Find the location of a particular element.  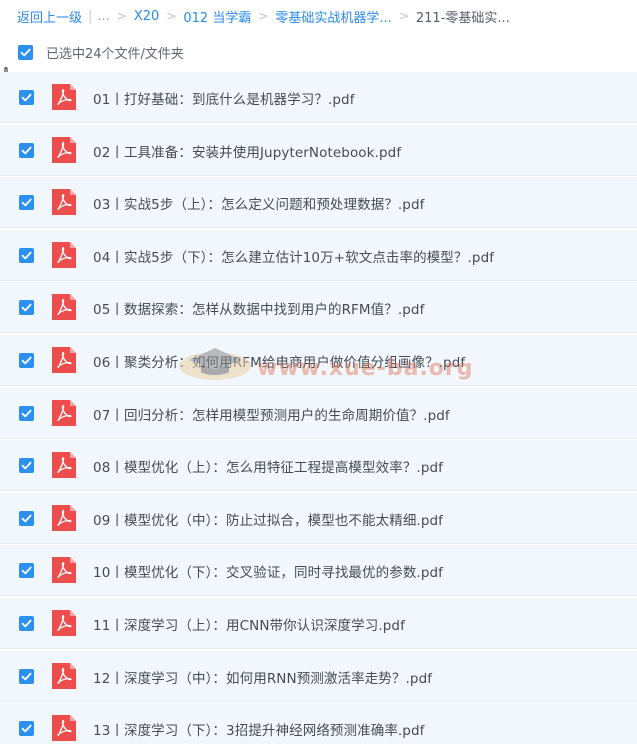

file-name: 12丨深度学习（中）：如何用RNN预测激活率走势？.pdf is located at coordinates (262, 677).